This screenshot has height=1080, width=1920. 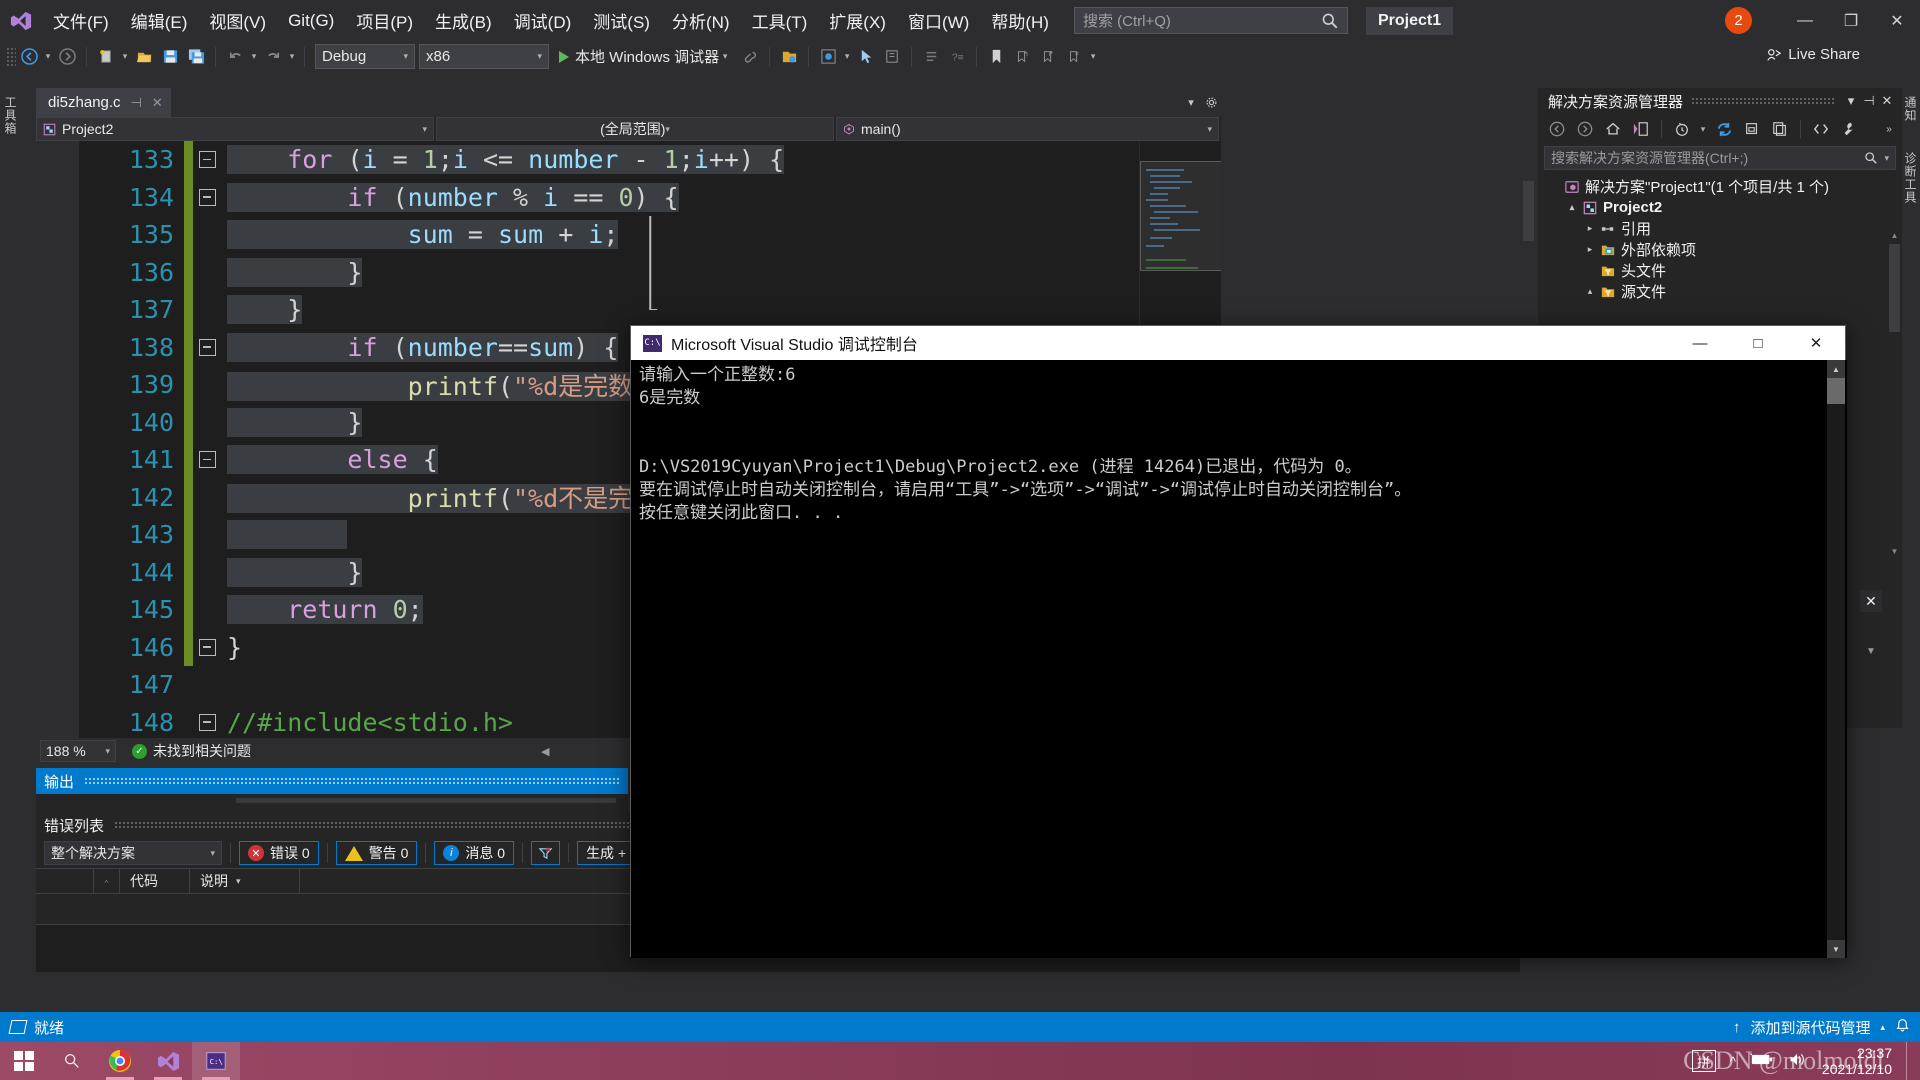 I want to click on indent-icon, so click(x=892, y=57).